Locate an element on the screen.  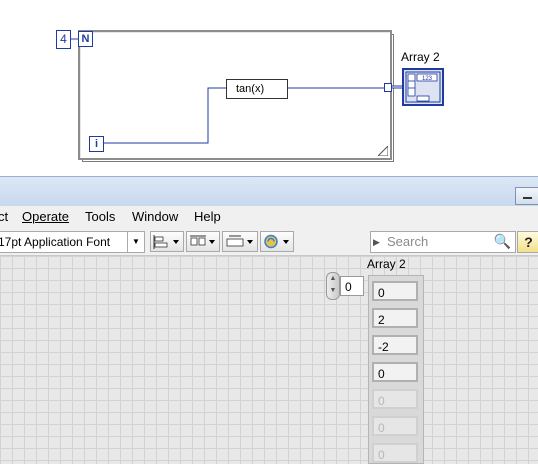
iteration-terminal: i is located at coordinates (96, 144).